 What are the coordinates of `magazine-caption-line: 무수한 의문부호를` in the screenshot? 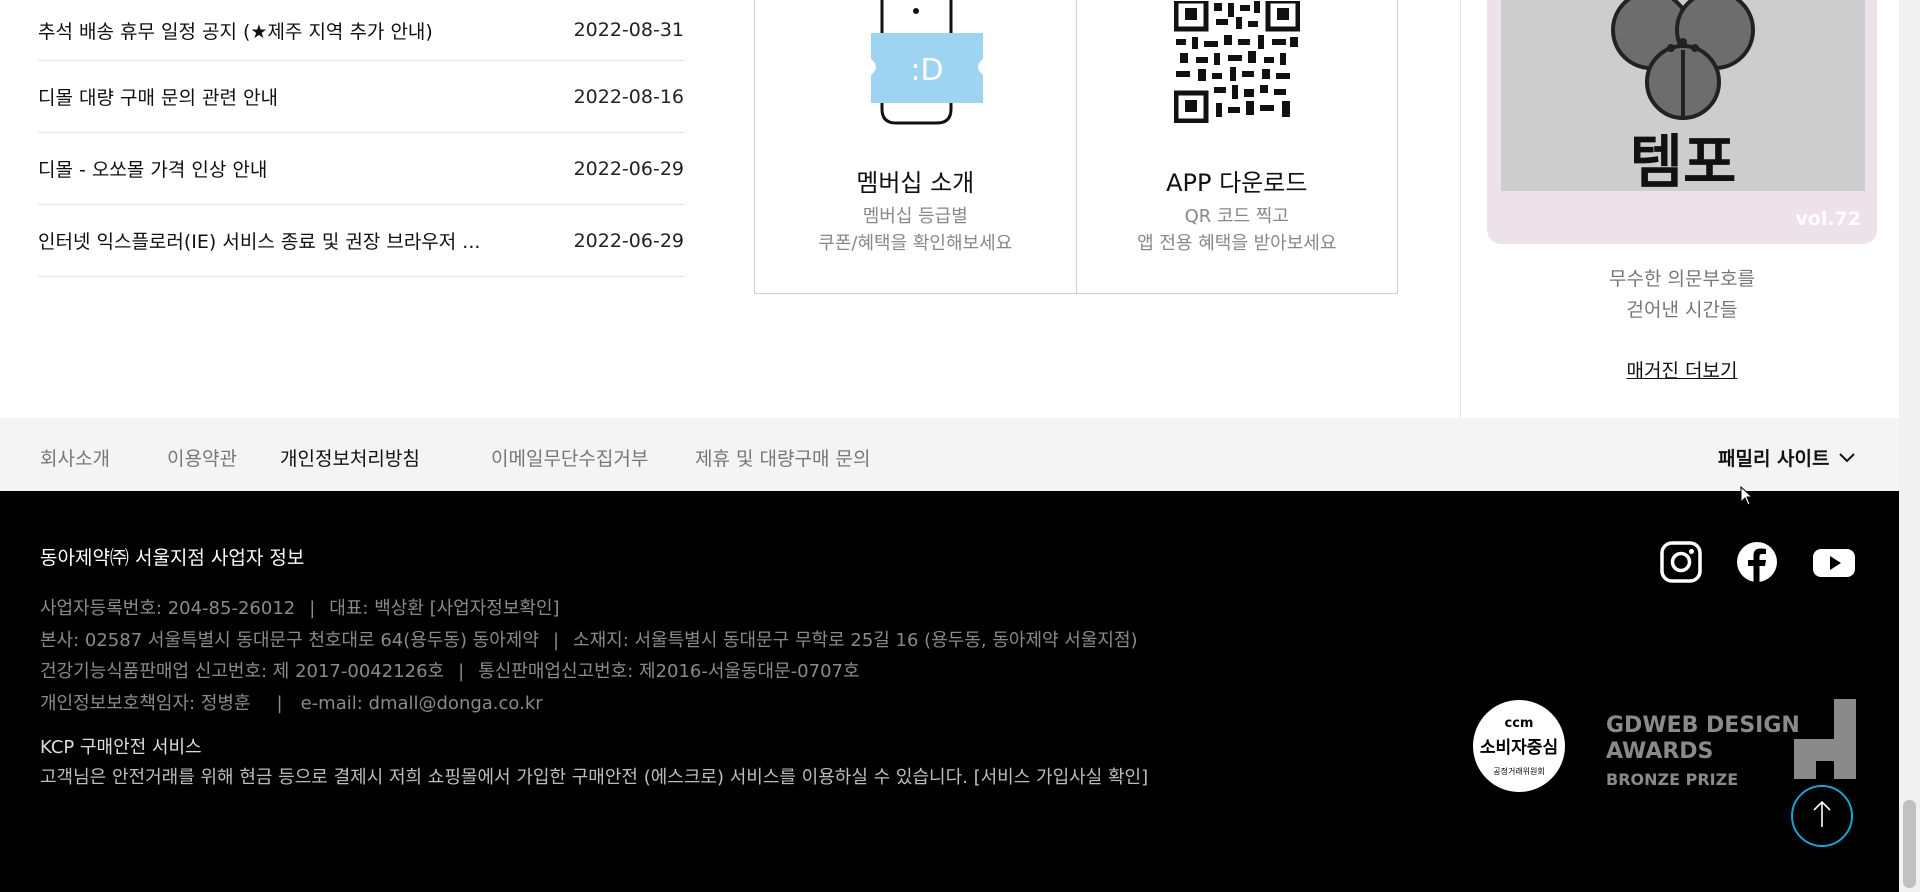 It's located at (1682, 279).